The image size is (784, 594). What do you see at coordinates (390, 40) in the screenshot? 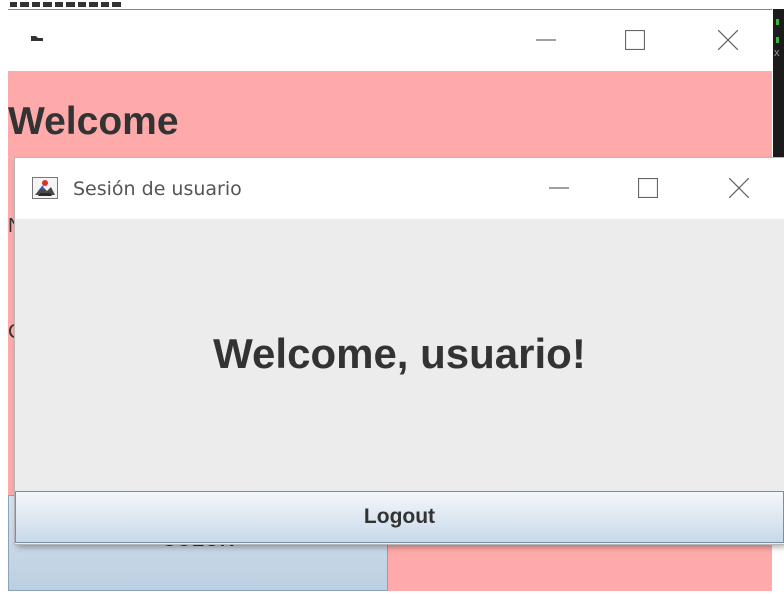
I see `background-titlebar` at bounding box center [390, 40].